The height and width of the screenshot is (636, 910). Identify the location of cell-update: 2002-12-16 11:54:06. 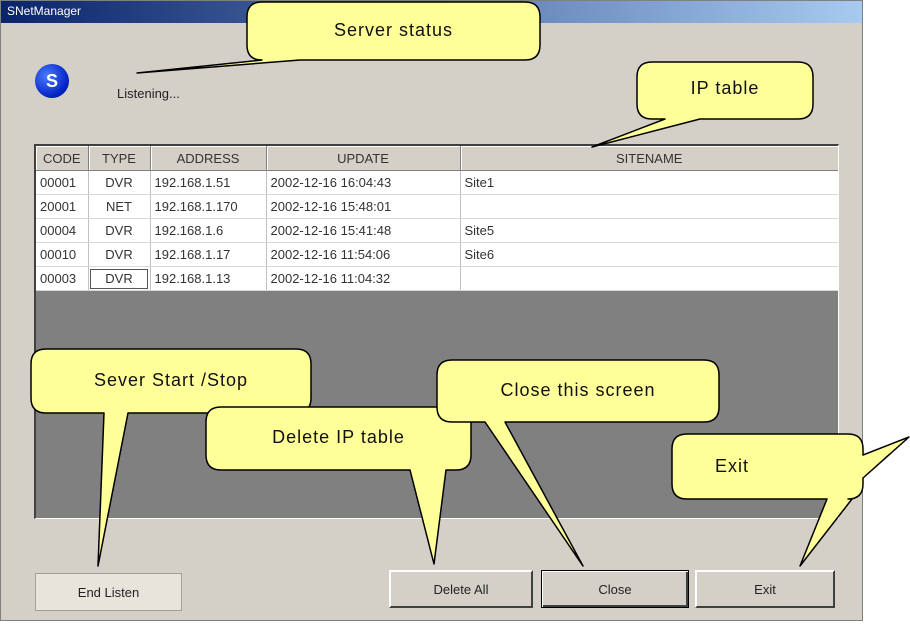
(363, 254).